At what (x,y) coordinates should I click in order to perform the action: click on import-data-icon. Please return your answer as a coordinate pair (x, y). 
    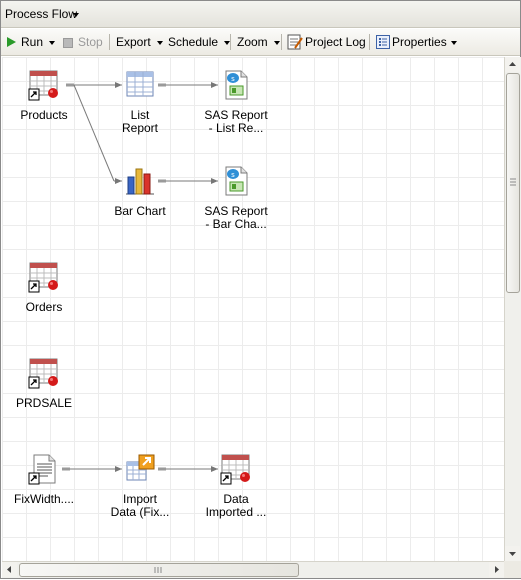
    Looking at the image, I should click on (140, 467).